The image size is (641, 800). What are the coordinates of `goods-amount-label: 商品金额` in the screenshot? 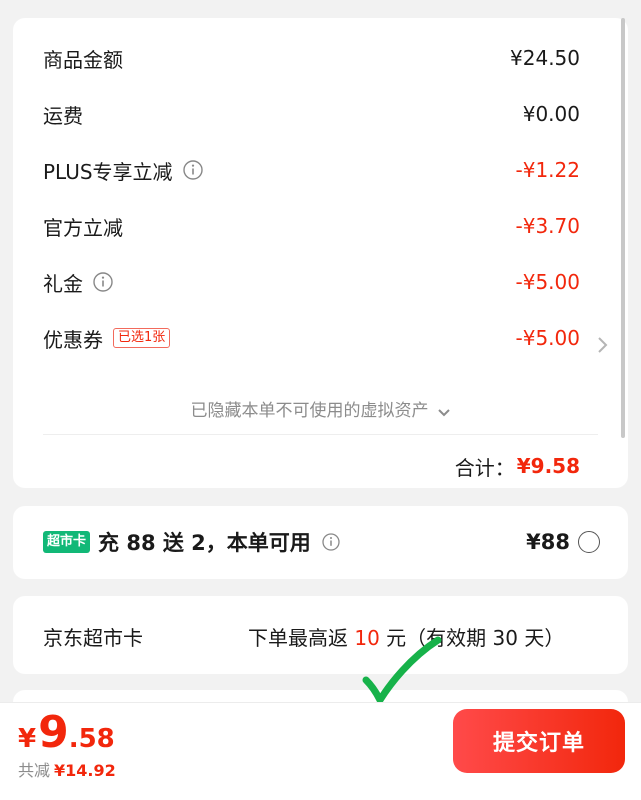 It's located at (83, 59).